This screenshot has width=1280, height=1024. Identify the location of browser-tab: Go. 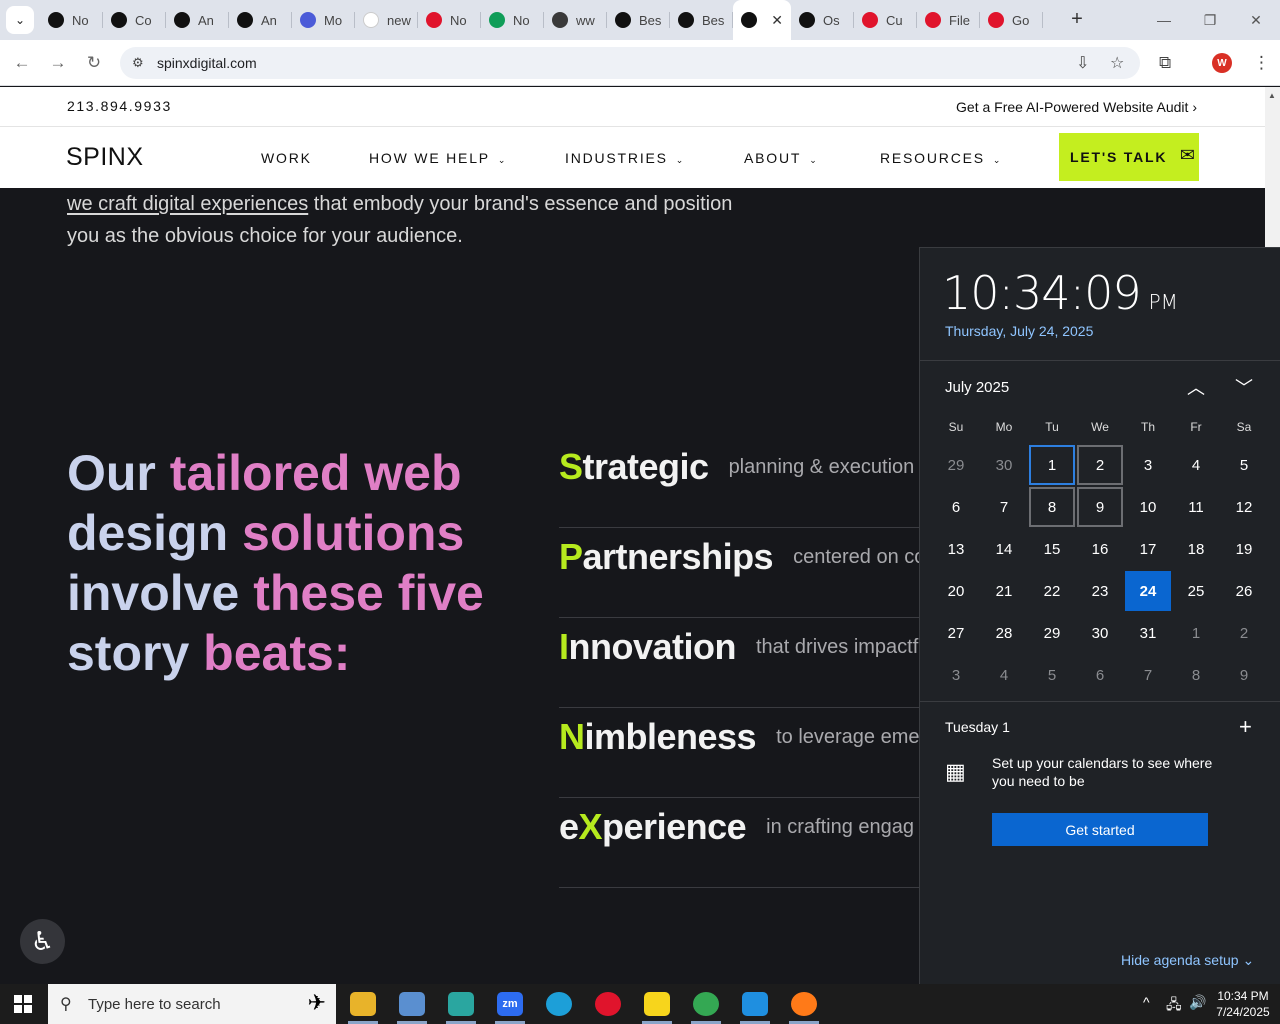
(1011, 20).